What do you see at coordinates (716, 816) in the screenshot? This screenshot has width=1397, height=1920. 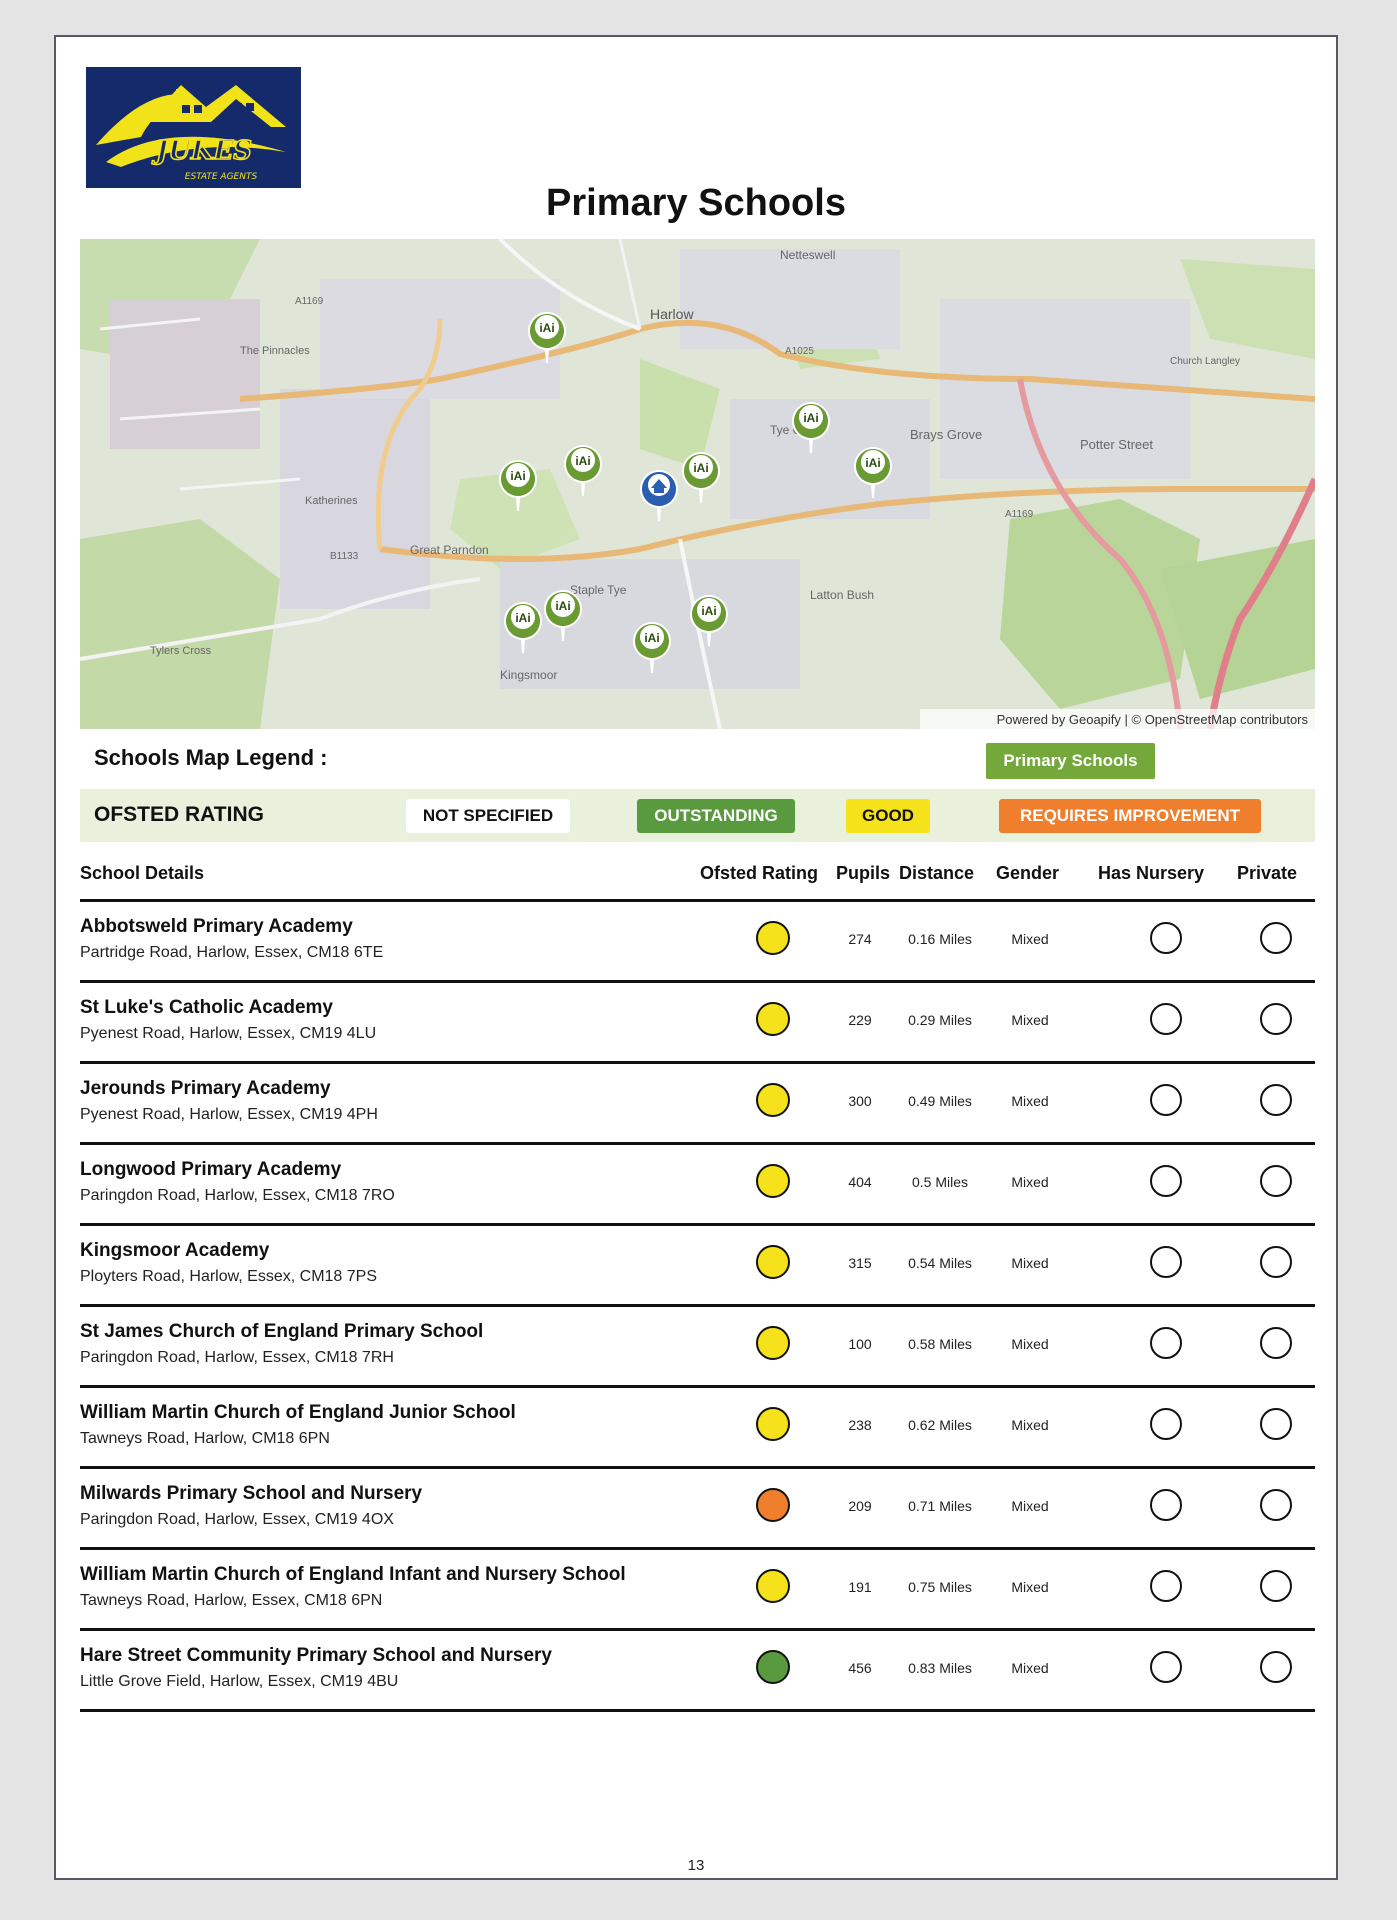 I see `rating-outstanding: OUTSTANDING` at bounding box center [716, 816].